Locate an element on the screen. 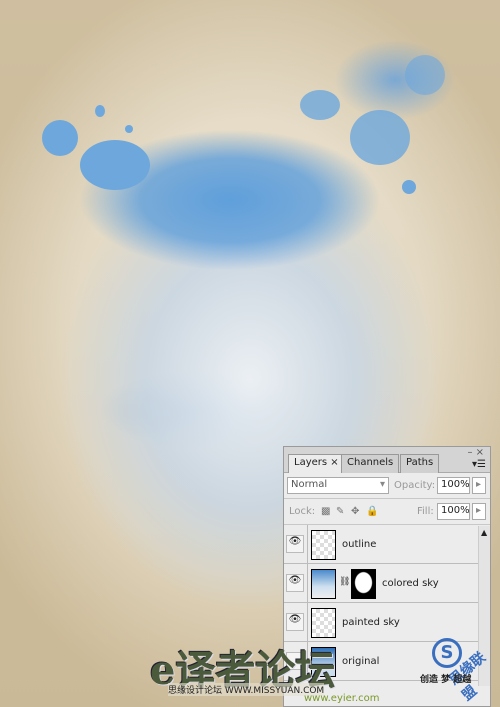 This screenshot has width=500, height=707. opacity-input: 100% is located at coordinates (453, 485).